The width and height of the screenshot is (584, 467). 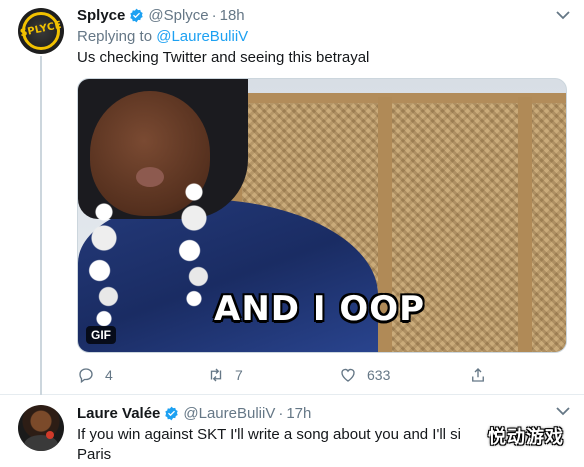 I want to click on share-button, so click(x=483, y=375).